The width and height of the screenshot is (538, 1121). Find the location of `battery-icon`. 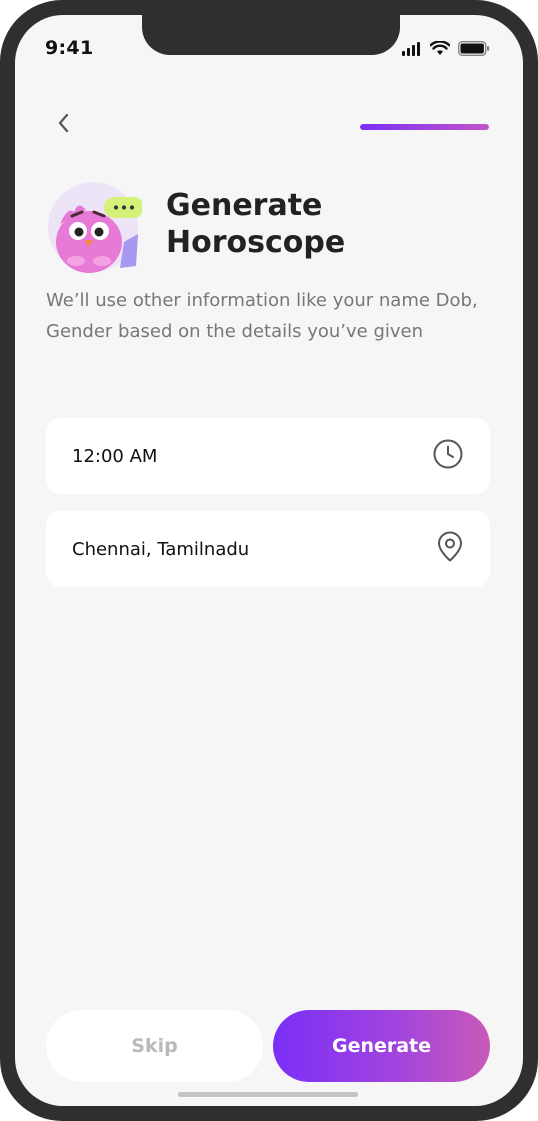

battery-icon is located at coordinates (473, 50).